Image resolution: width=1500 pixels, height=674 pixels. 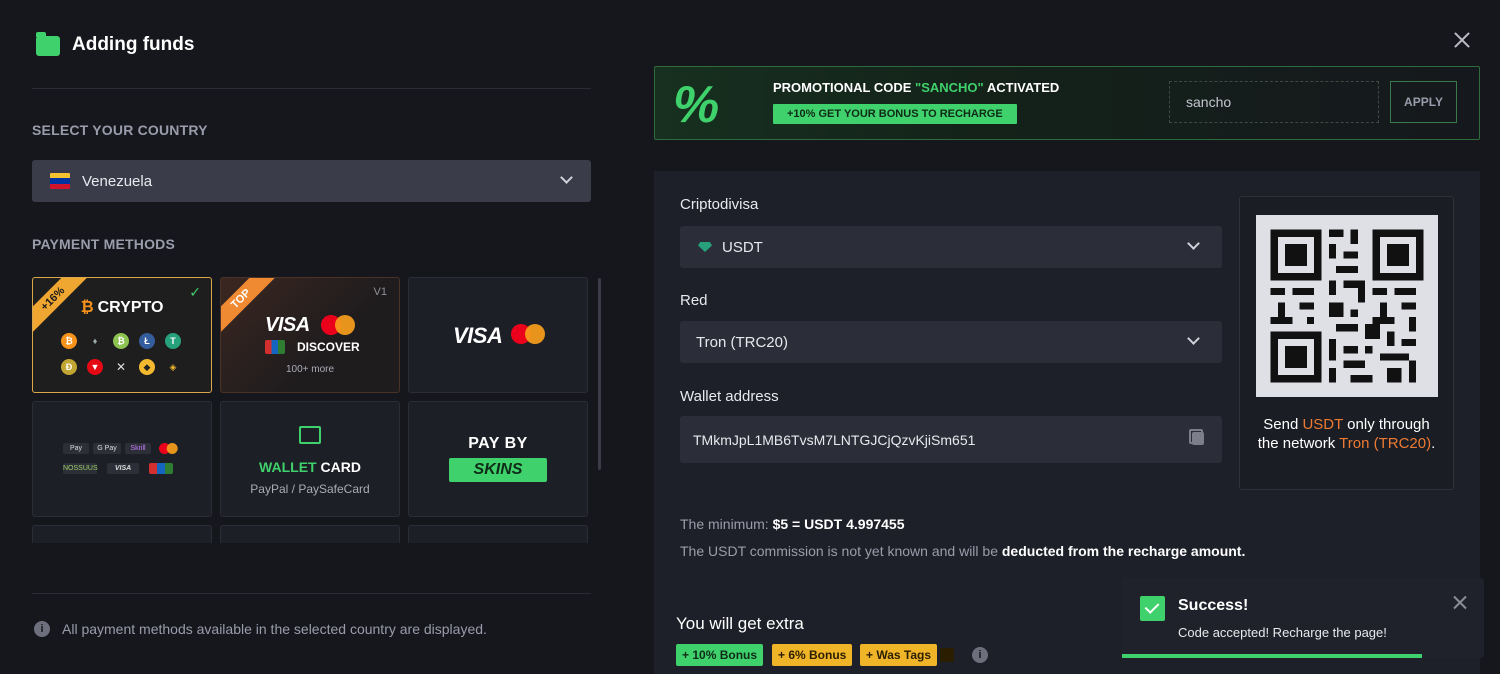 What do you see at coordinates (69, 367) in the screenshot?
I see `dogecoin-coin-icon: Ð` at bounding box center [69, 367].